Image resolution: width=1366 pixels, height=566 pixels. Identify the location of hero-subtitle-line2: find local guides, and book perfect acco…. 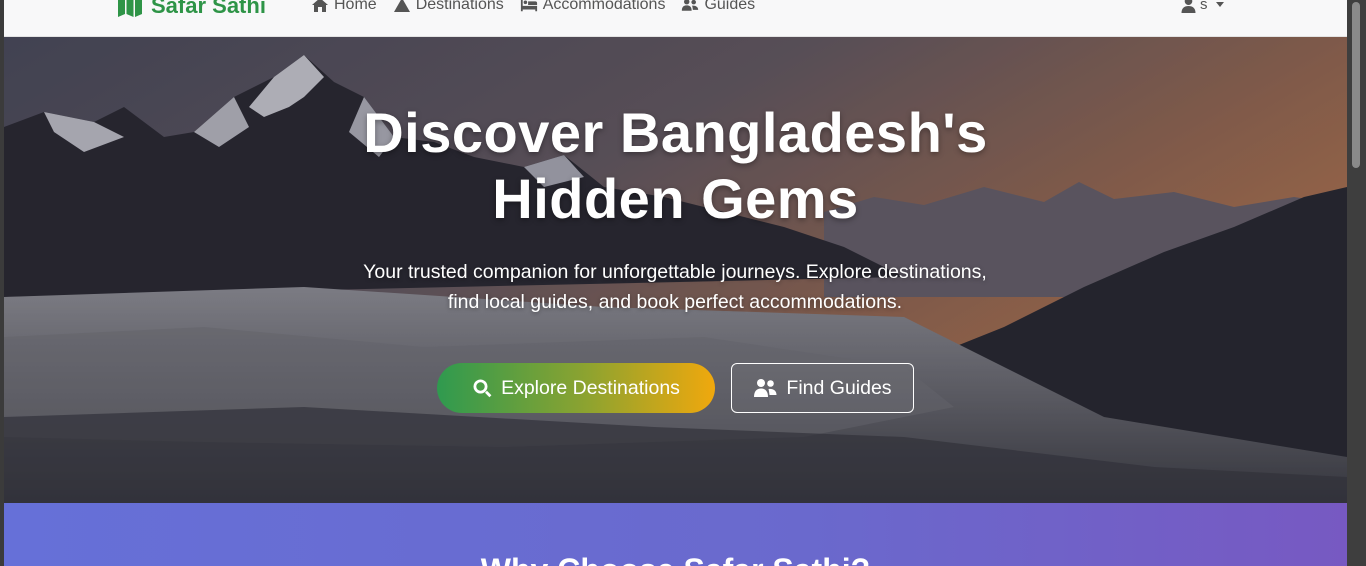
(675, 302).